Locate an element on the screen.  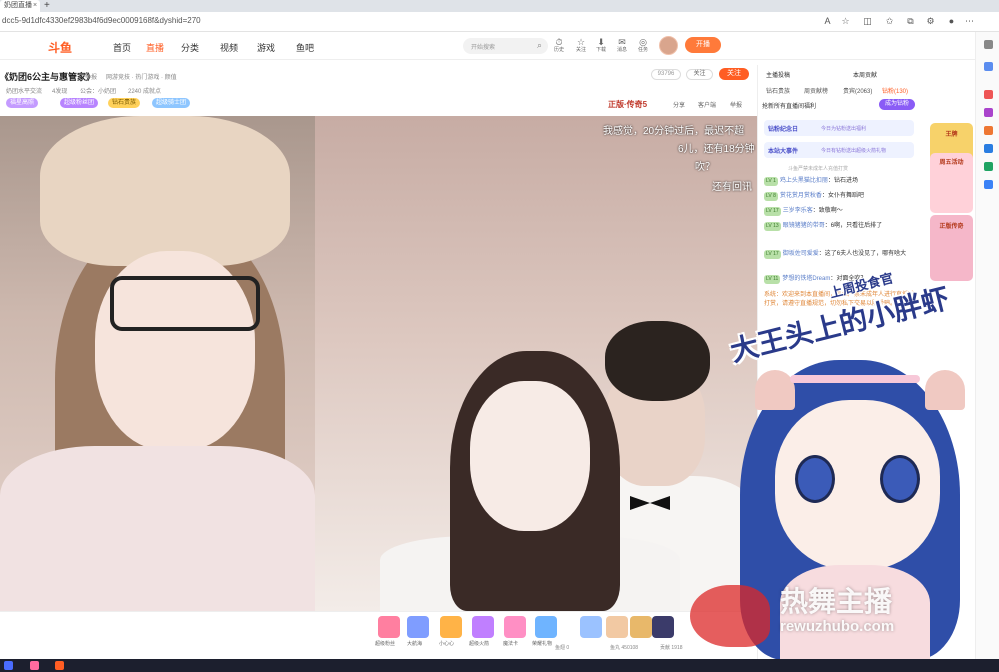
event-banner: 正版·传奇5 is located at coordinates (627, 104).